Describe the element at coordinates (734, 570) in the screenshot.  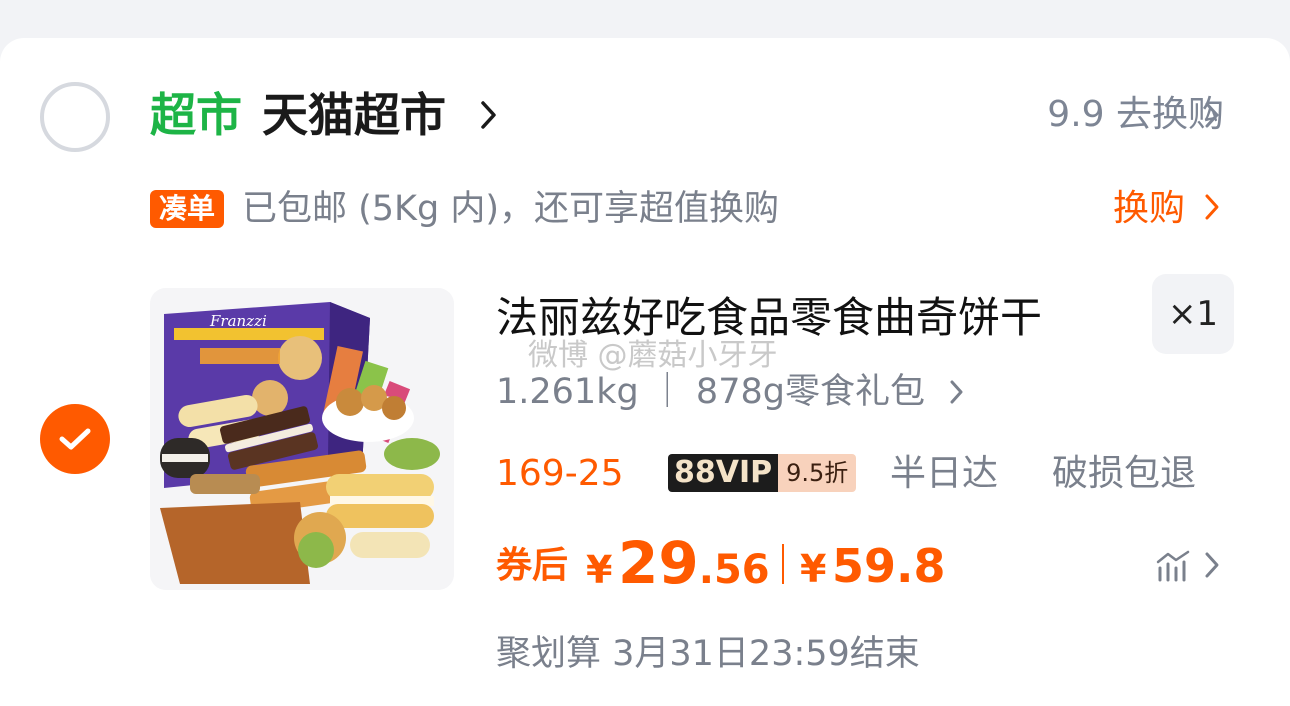
I see `price-decimal: .56` at that location.